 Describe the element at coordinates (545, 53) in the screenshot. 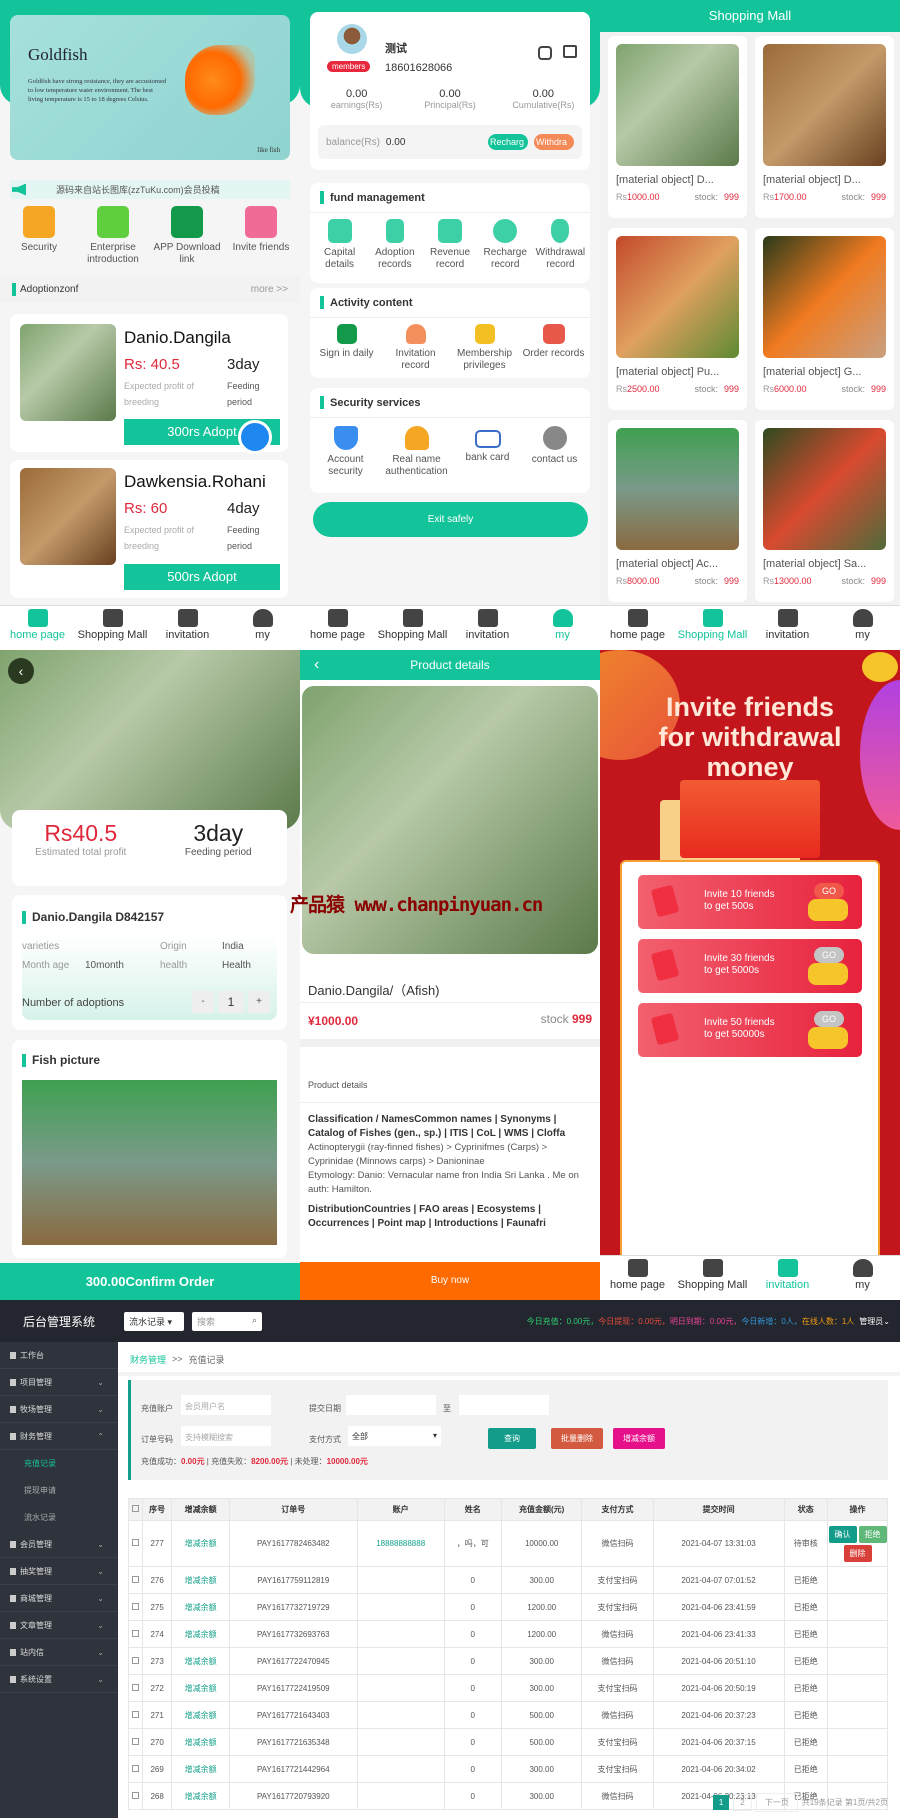

I see `settings-icon` at that location.